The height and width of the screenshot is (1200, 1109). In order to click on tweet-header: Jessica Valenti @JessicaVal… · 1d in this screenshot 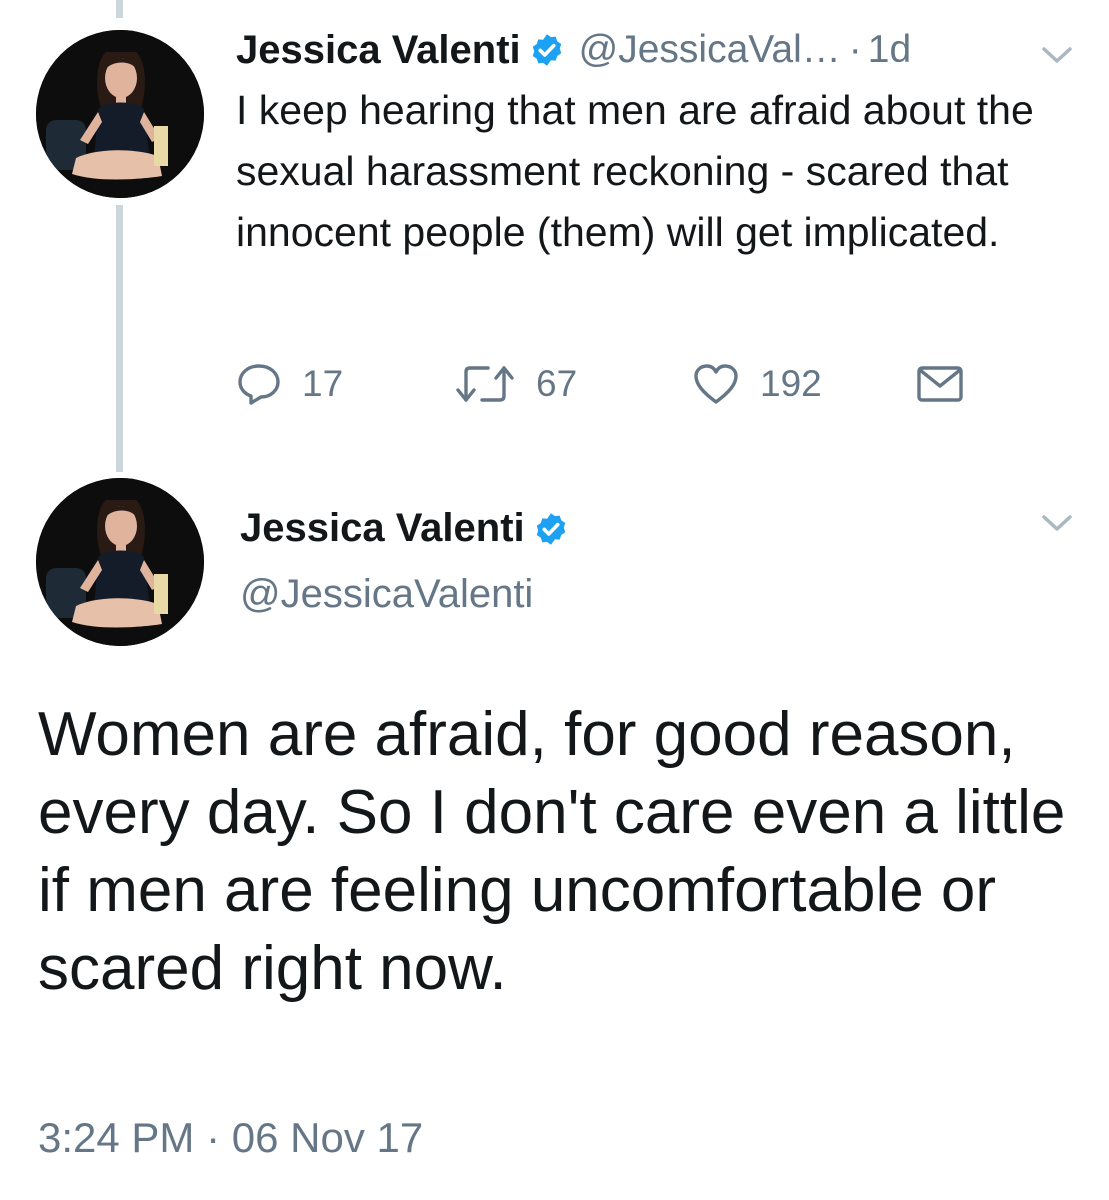, I will do `click(573, 50)`.